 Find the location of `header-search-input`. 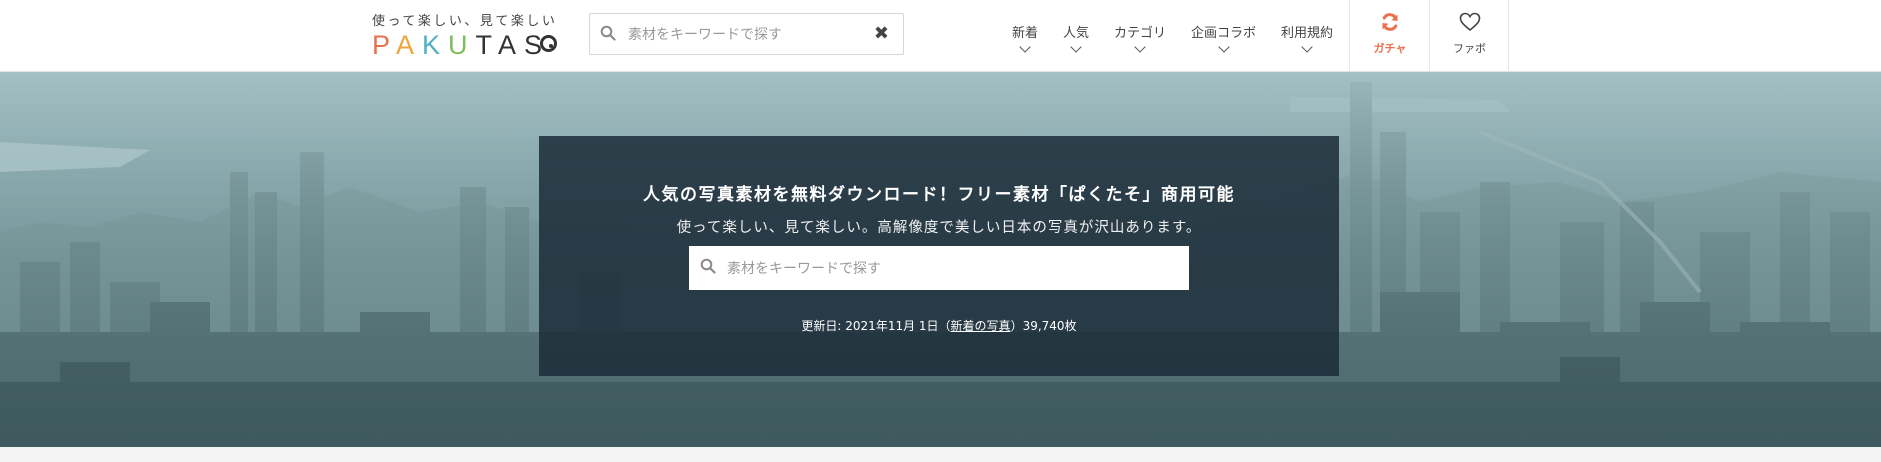

header-search-input is located at coordinates (743, 35).